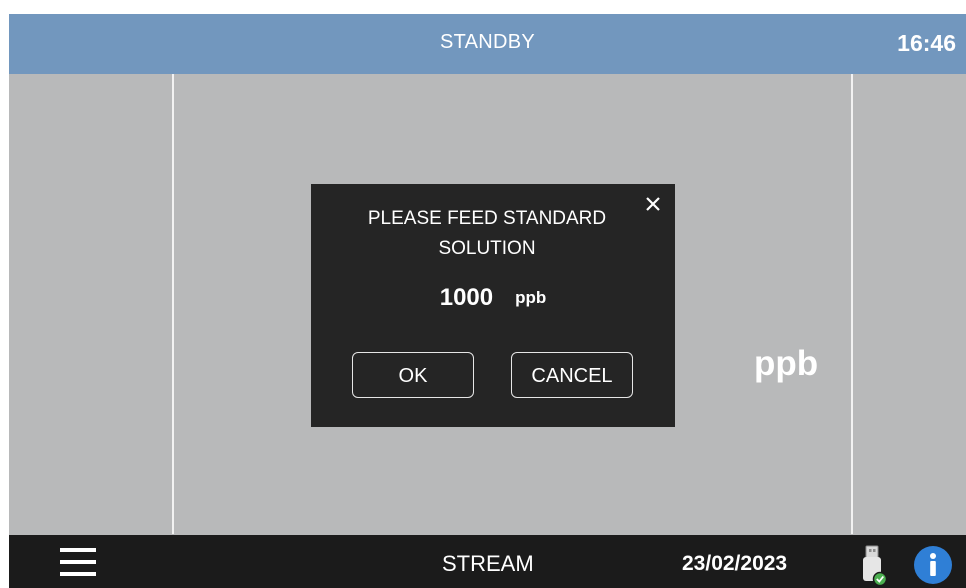 The width and height of the screenshot is (966, 588). I want to click on clock: 16:46, so click(926, 43).